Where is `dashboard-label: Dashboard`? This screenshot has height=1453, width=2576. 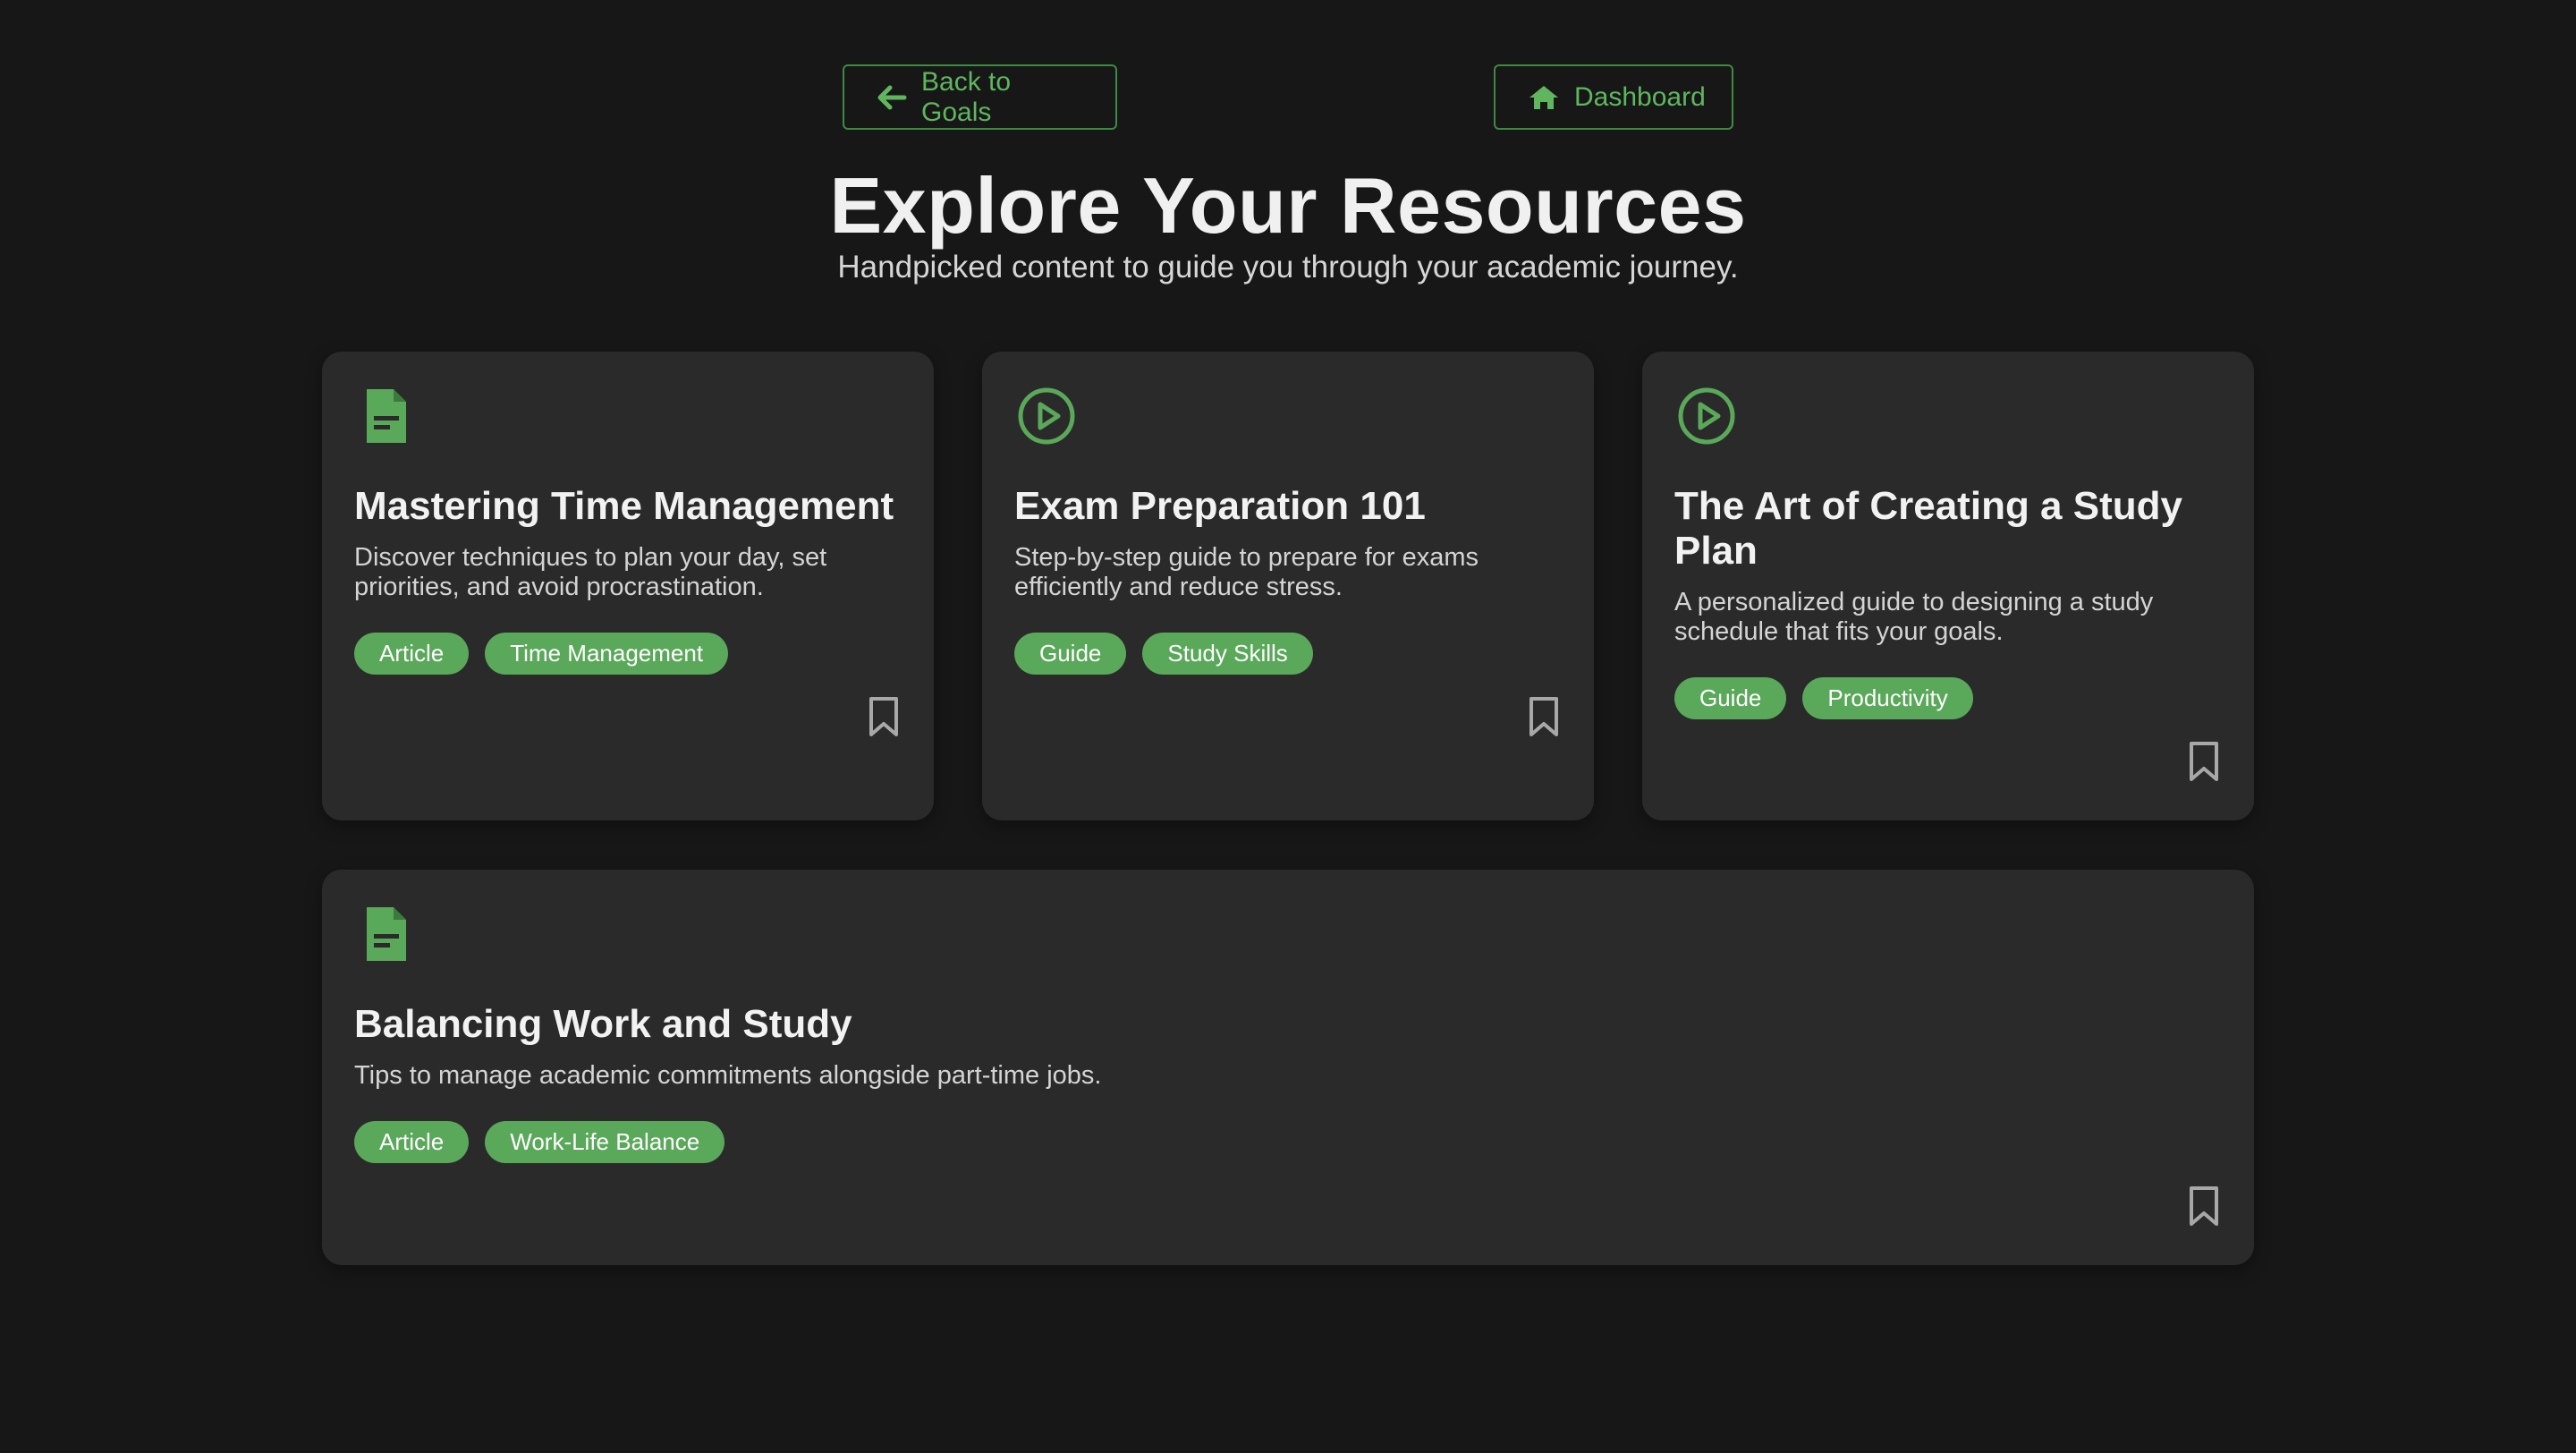
dashboard-label: Dashboard is located at coordinates (1640, 96).